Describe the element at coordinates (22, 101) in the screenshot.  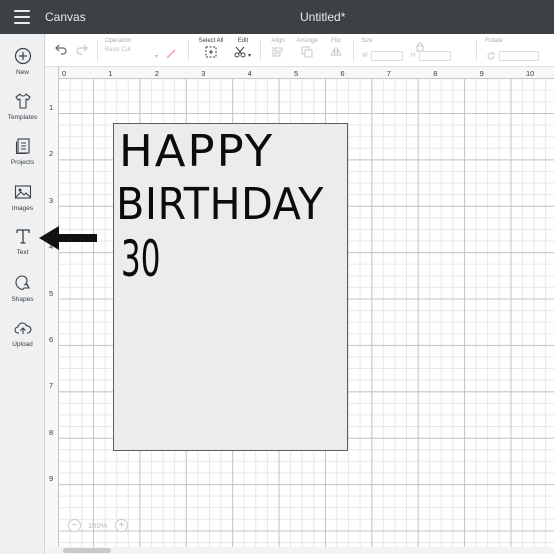
I see `tshirt-icon` at that location.